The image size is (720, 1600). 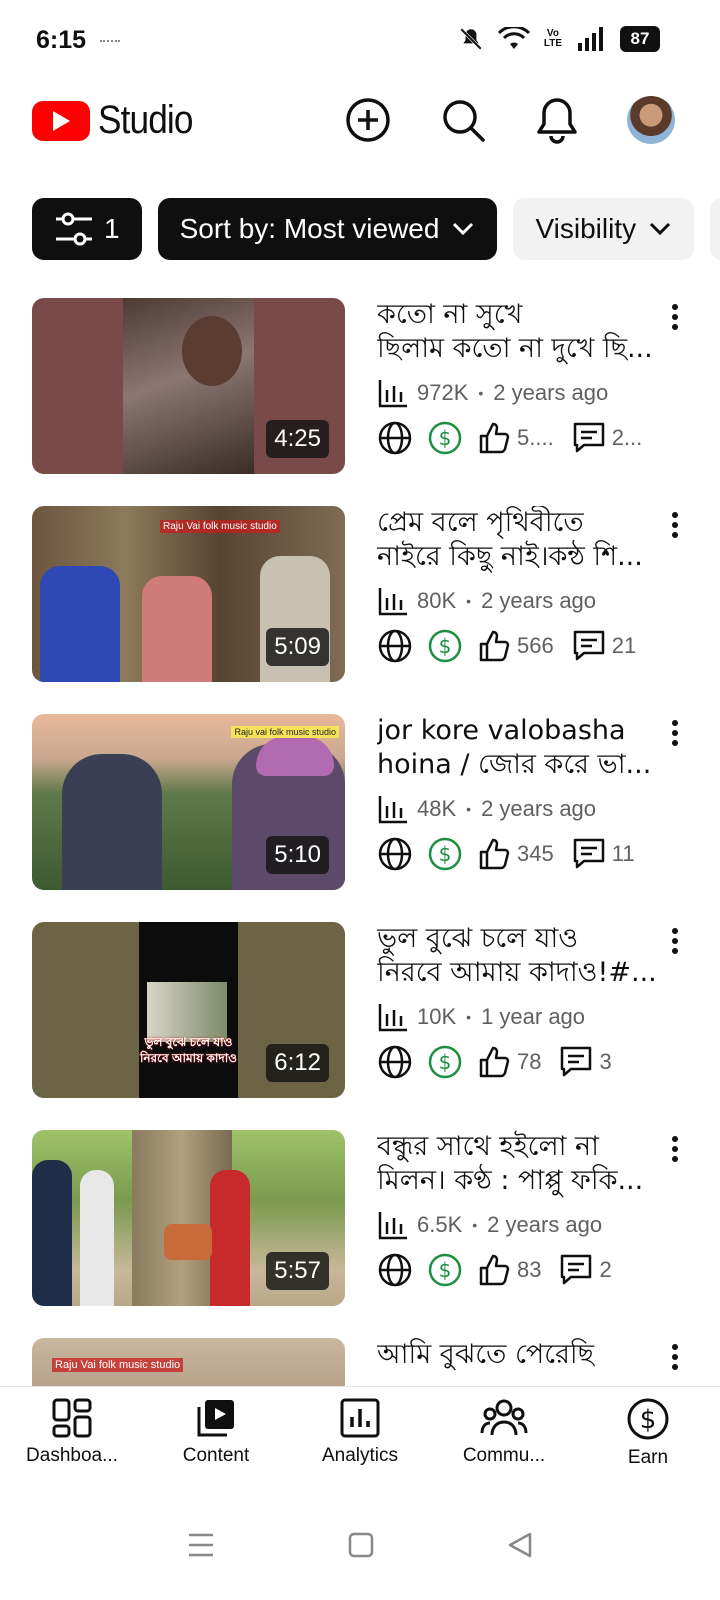 What do you see at coordinates (112, 228) in the screenshot?
I see `filter-count: 1` at bounding box center [112, 228].